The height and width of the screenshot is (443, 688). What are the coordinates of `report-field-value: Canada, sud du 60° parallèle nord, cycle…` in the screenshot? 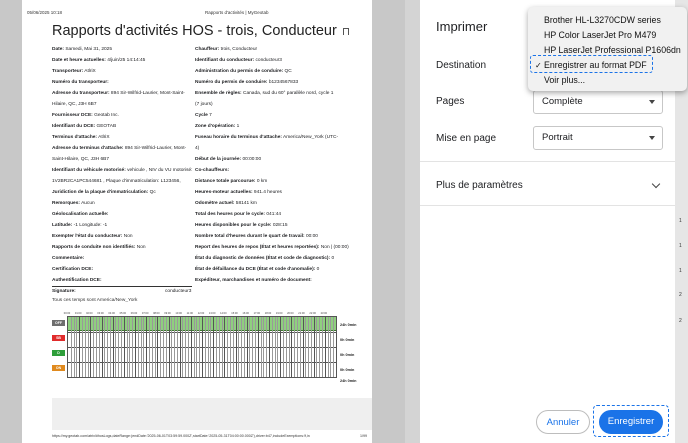 It's located at (287, 93).